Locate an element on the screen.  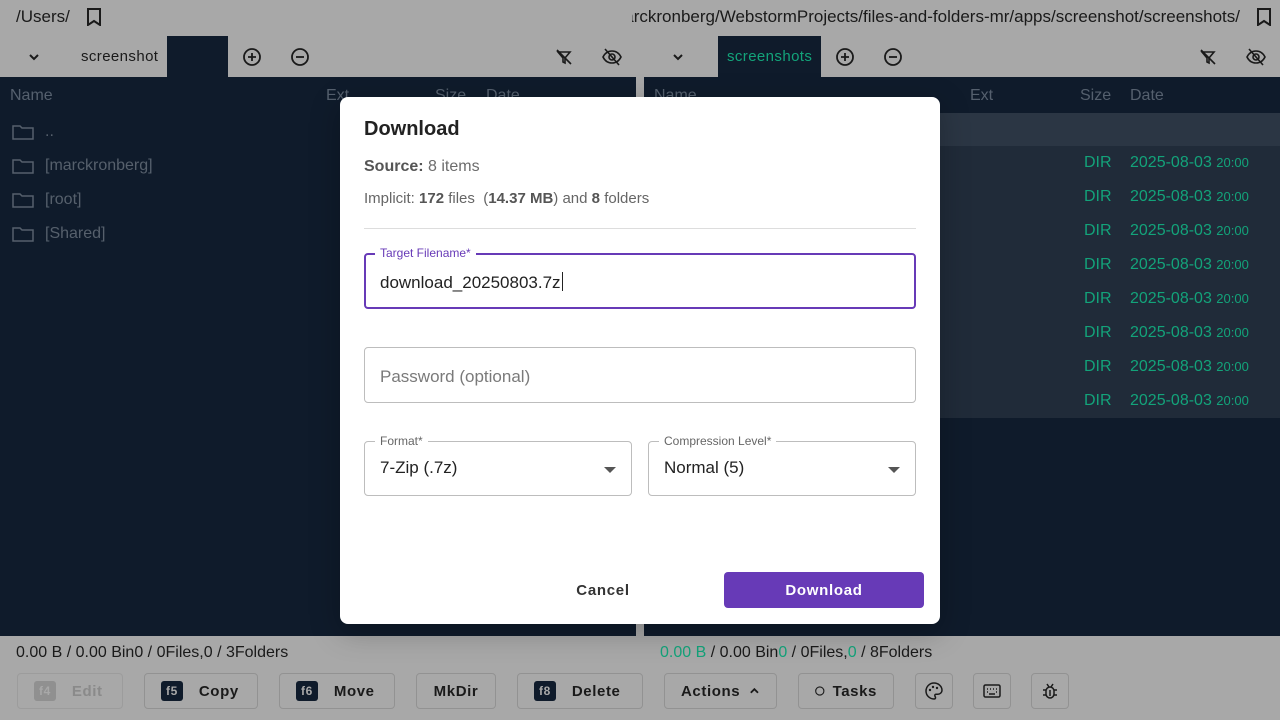
field-value: 7-Zip (.7z) is located at coordinates (419, 467).